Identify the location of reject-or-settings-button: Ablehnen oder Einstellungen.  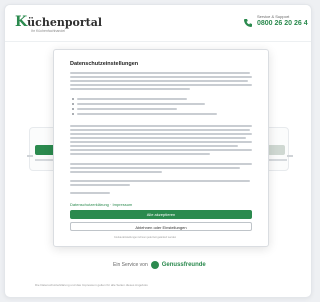
(161, 226).